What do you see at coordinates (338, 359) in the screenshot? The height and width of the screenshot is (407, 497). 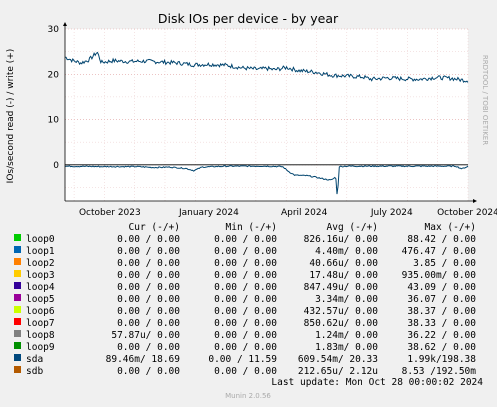 I see `legend-avg-sda: 609.54m/ 20.33` at bounding box center [338, 359].